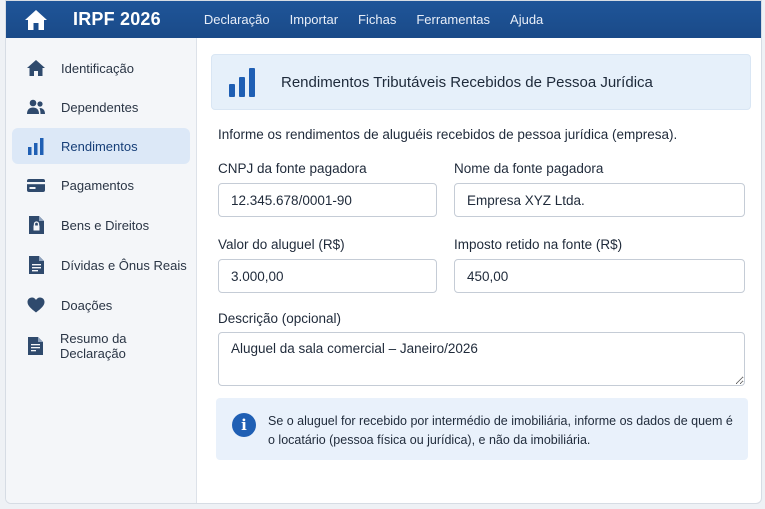 This screenshot has width=765, height=509. Describe the element at coordinates (36, 305) in the screenshot. I see `heart-icon` at that location.